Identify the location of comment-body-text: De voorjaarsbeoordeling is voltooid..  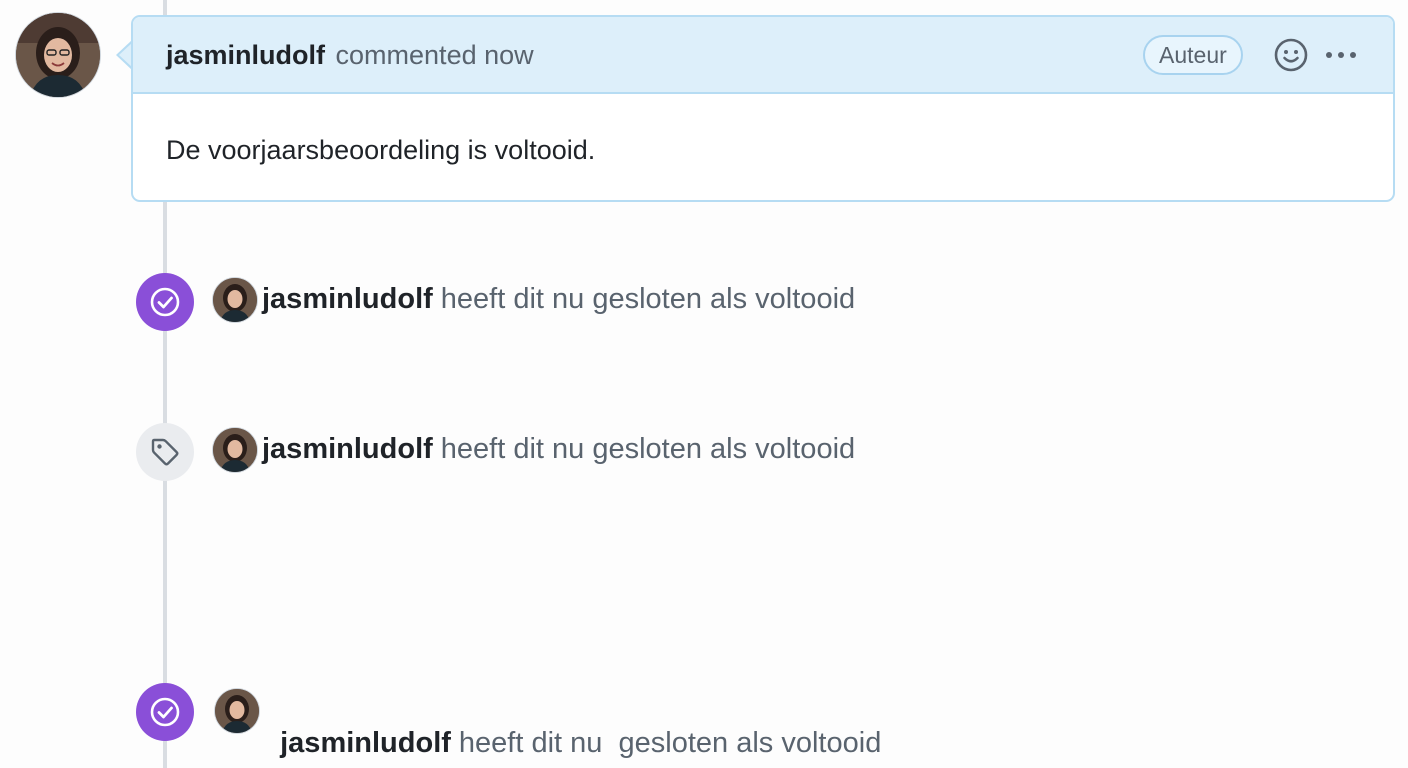
(381, 150).